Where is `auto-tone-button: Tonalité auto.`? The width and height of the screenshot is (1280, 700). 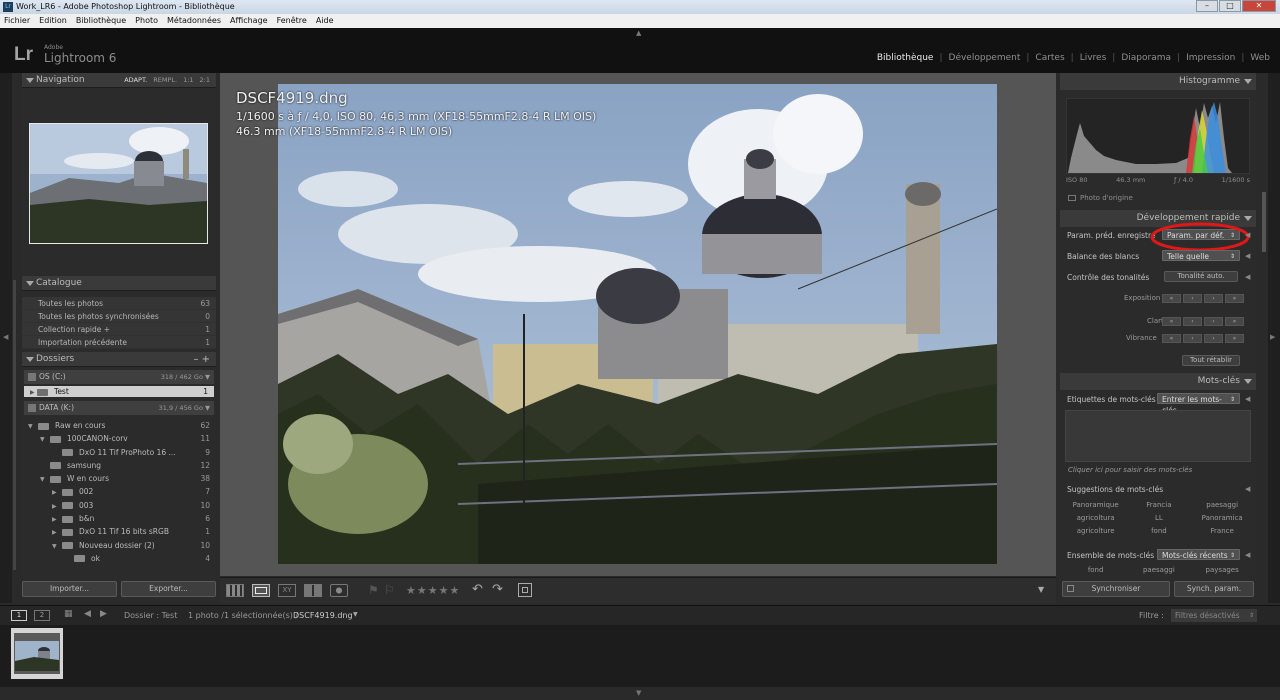 auto-tone-button: Tonalité auto. is located at coordinates (1201, 276).